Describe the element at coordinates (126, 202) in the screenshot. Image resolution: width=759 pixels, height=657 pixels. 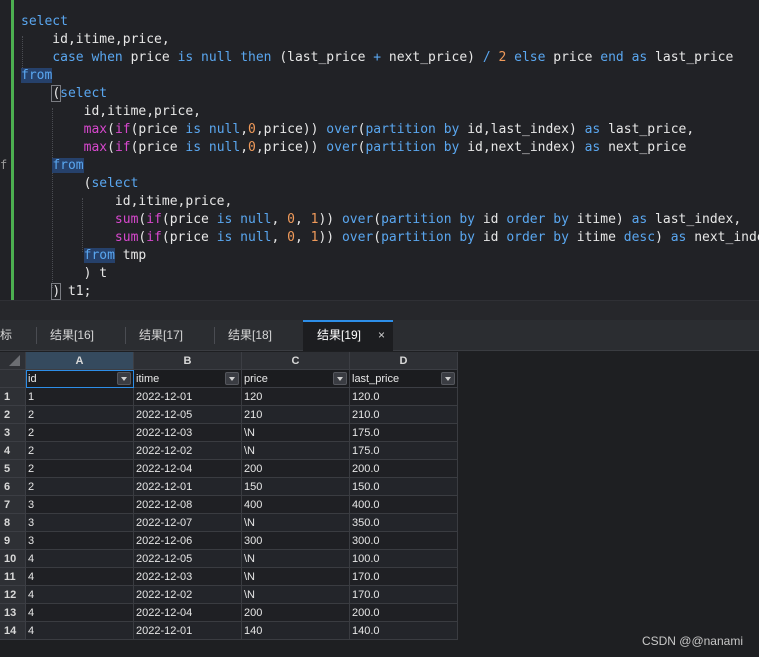
I see `code-line: id,itime,price,` at that location.